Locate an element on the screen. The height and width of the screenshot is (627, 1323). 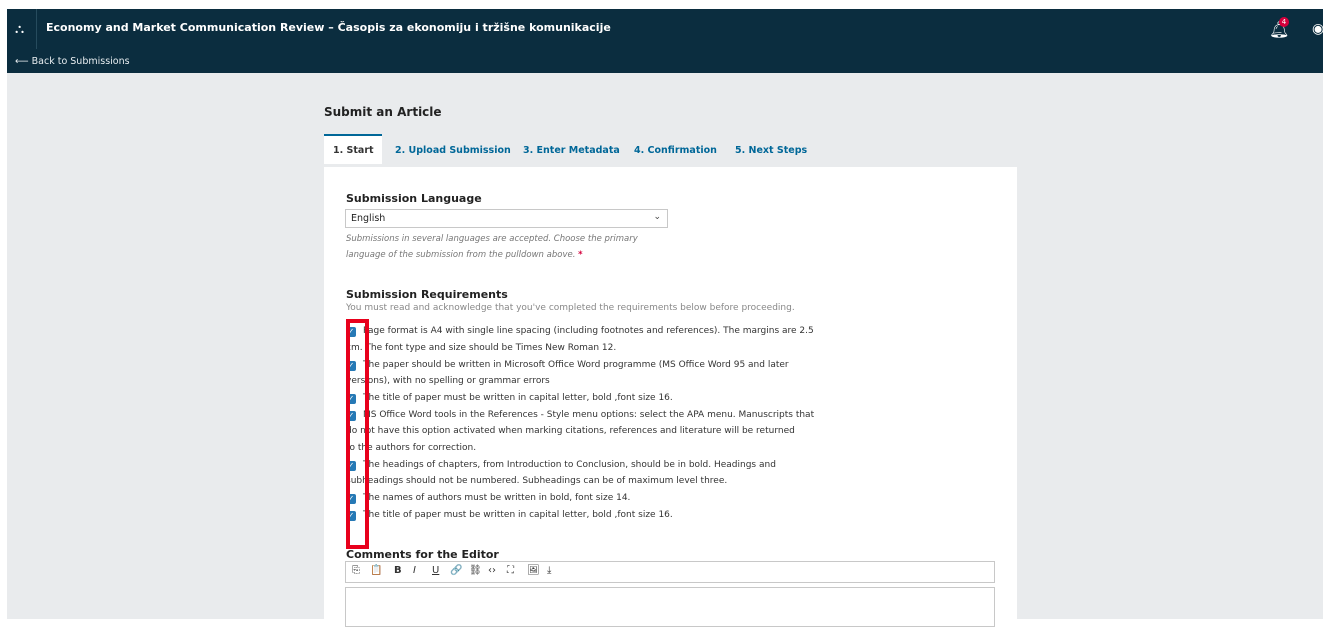
notification-badge: 4 is located at coordinates (1284, 22).